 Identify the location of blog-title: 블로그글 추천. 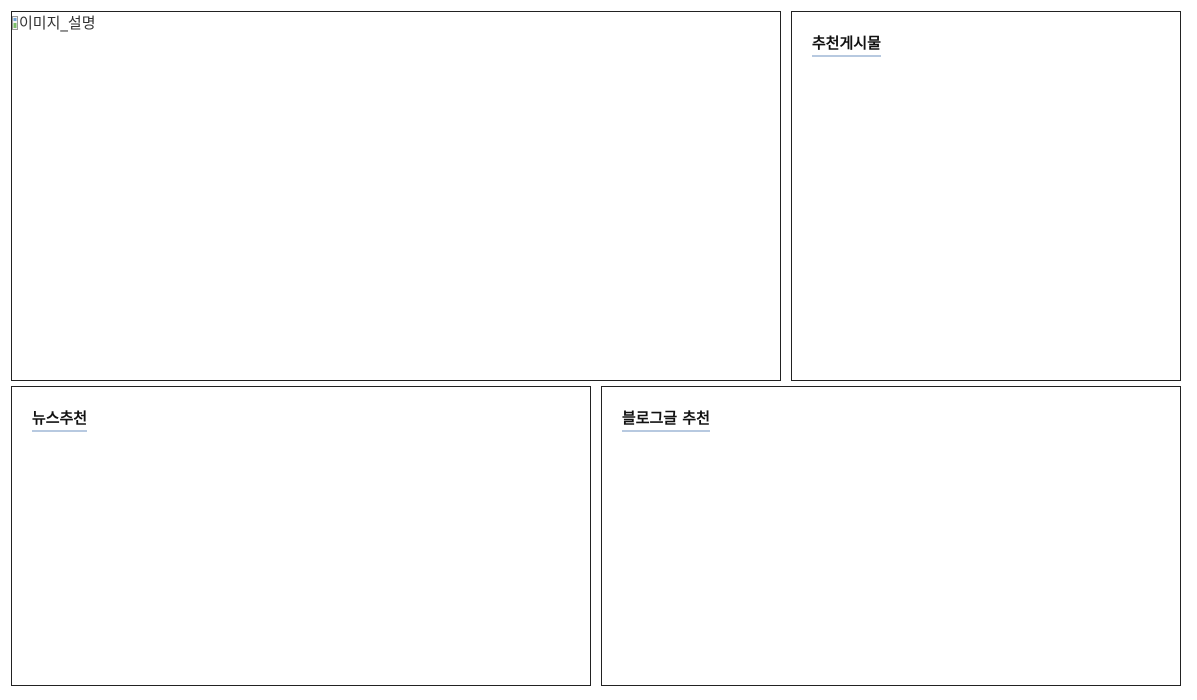
(666, 420).